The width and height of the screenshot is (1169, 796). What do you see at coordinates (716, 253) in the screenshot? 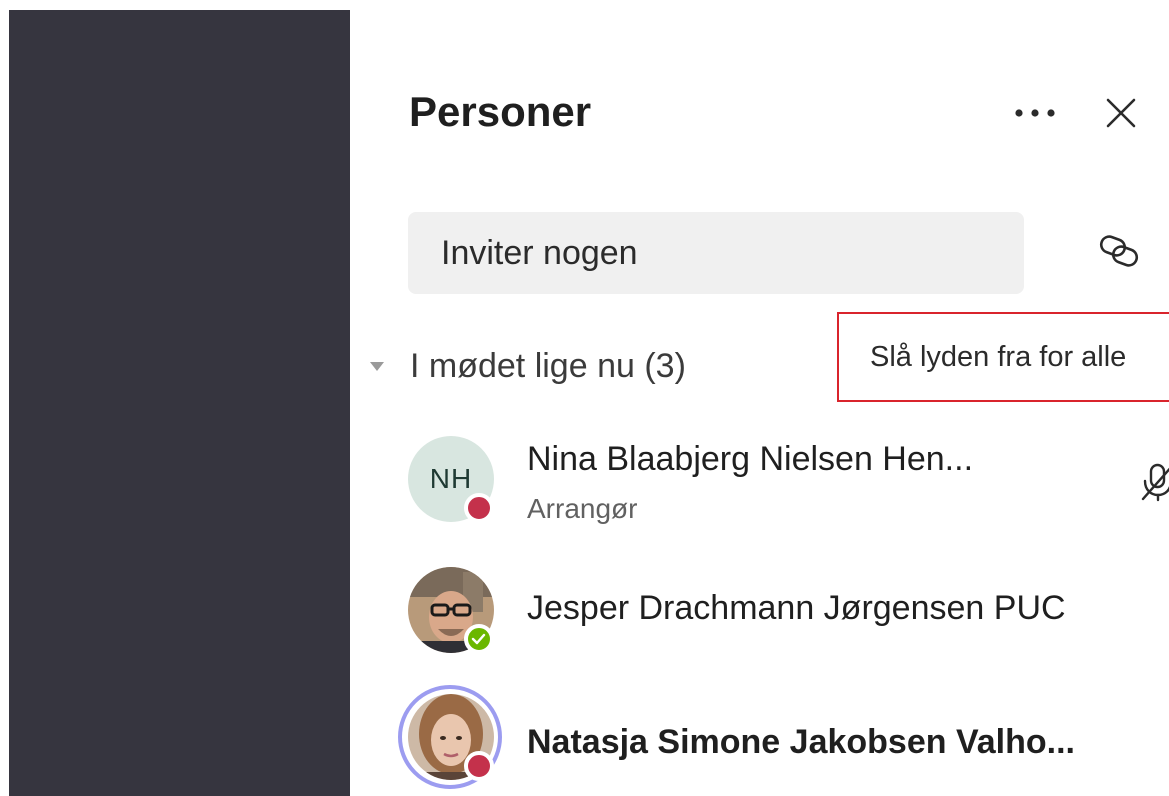
I see `invite-input: Inviter nogen` at bounding box center [716, 253].